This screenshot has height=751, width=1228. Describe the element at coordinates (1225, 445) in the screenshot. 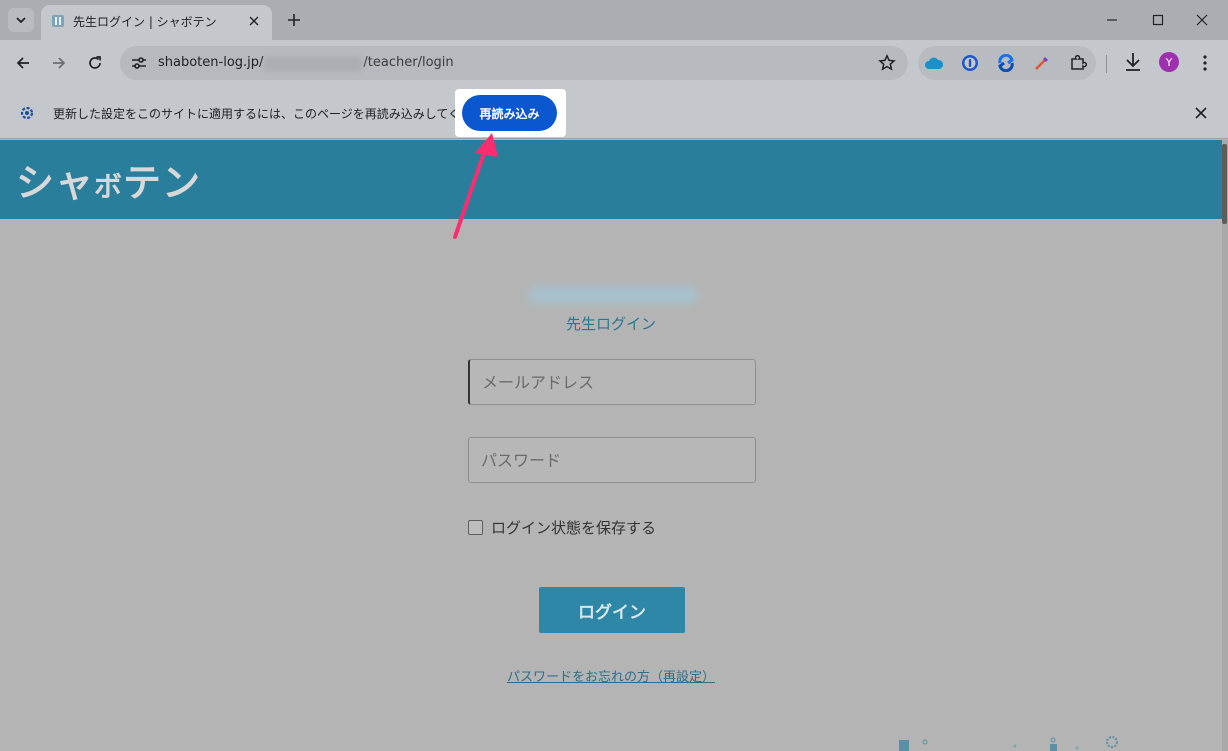

I see `page-scrollbar` at that location.